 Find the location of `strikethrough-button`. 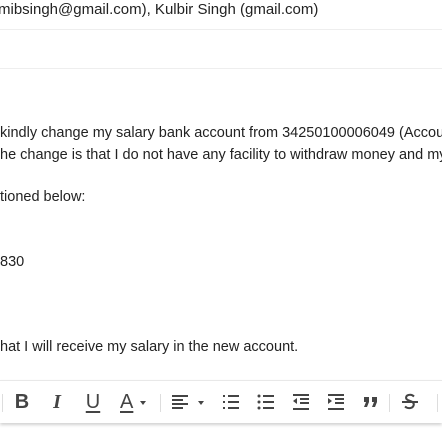

strikethrough-button is located at coordinates (410, 402).